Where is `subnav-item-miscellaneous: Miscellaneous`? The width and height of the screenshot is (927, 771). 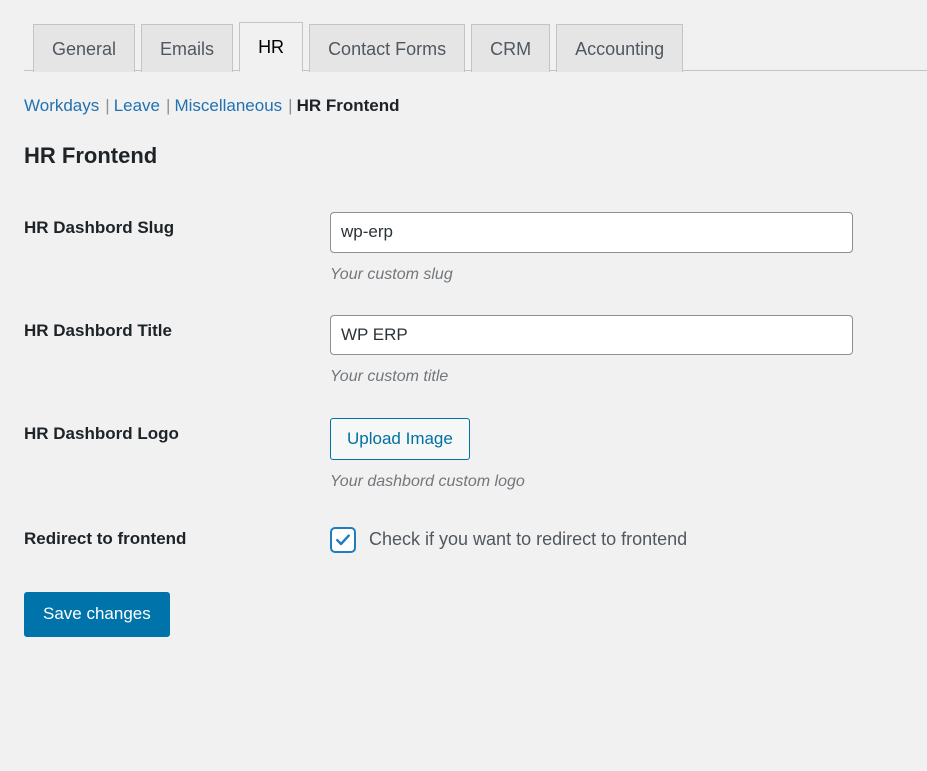 subnav-item-miscellaneous: Miscellaneous is located at coordinates (228, 105).